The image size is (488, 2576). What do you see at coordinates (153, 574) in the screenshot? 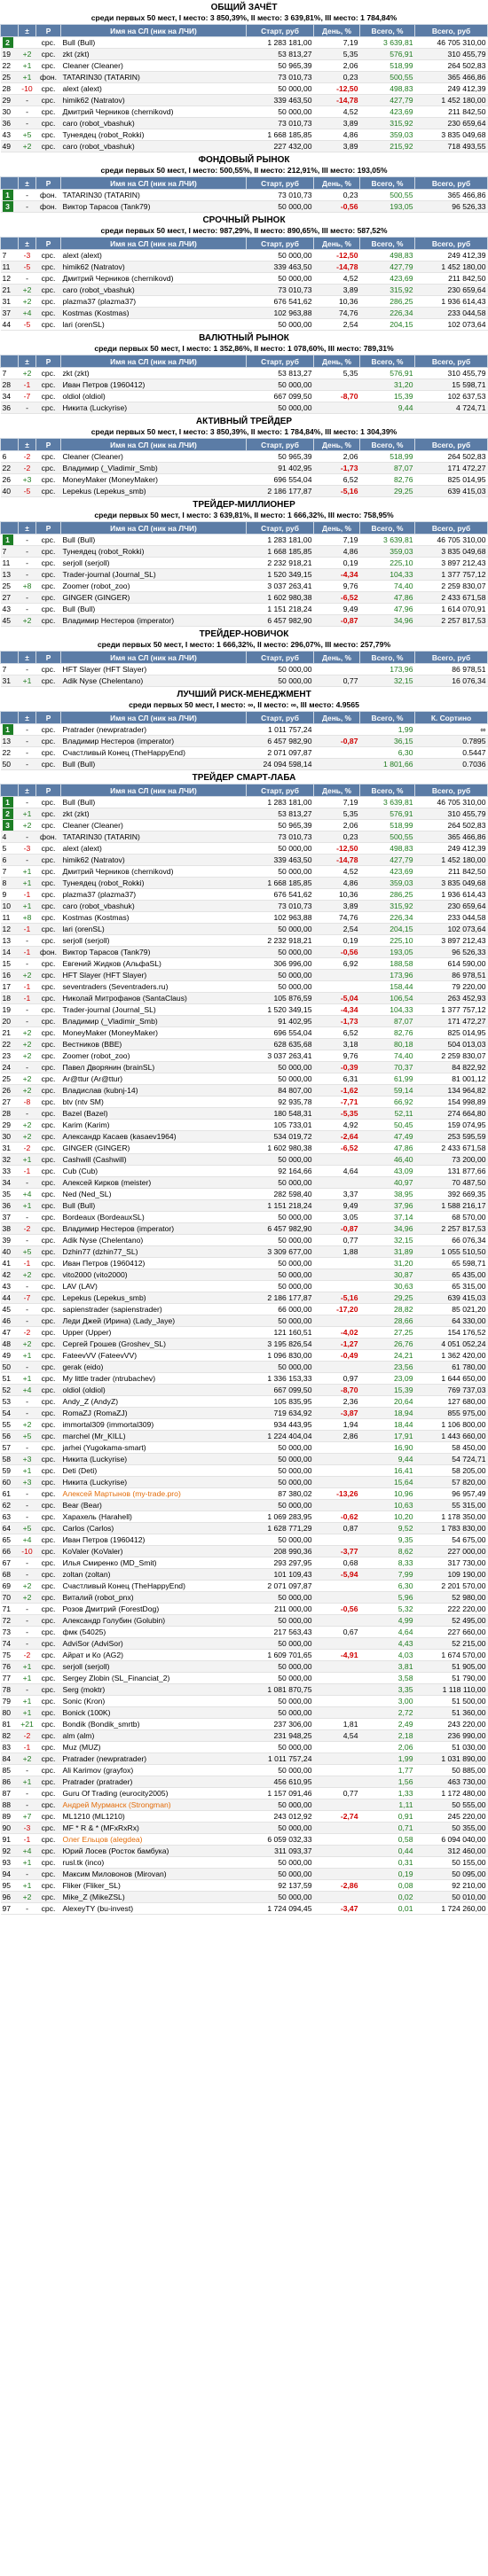
I see `trader-name-cell: Trader-journal (Journal_SL)` at bounding box center [153, 574].